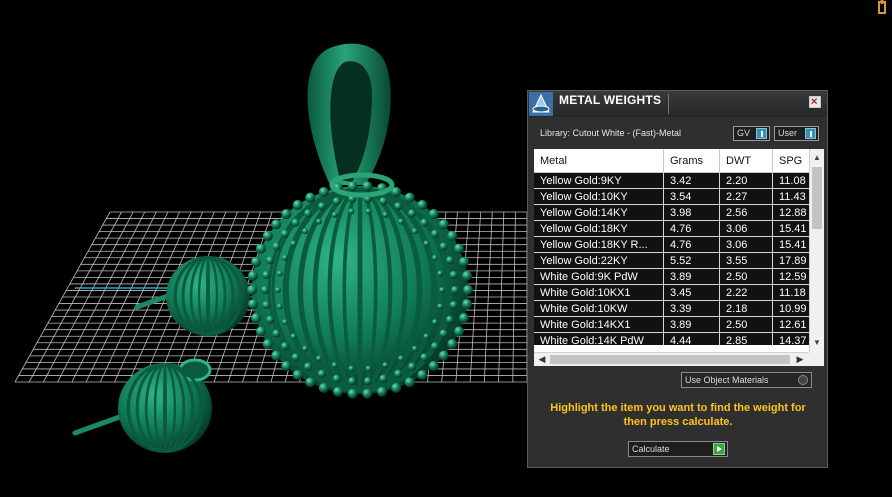 Image resolution: width=892 pixels, height=497 pixels. What do you see at coordinates (599, 325) in the screenshot?
I see `metal-cell: White Gold:14KX1` at bounding box center [599, 325].